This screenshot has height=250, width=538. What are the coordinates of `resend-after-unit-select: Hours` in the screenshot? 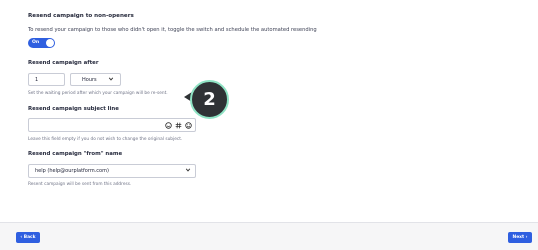 It's located at (95, 79).